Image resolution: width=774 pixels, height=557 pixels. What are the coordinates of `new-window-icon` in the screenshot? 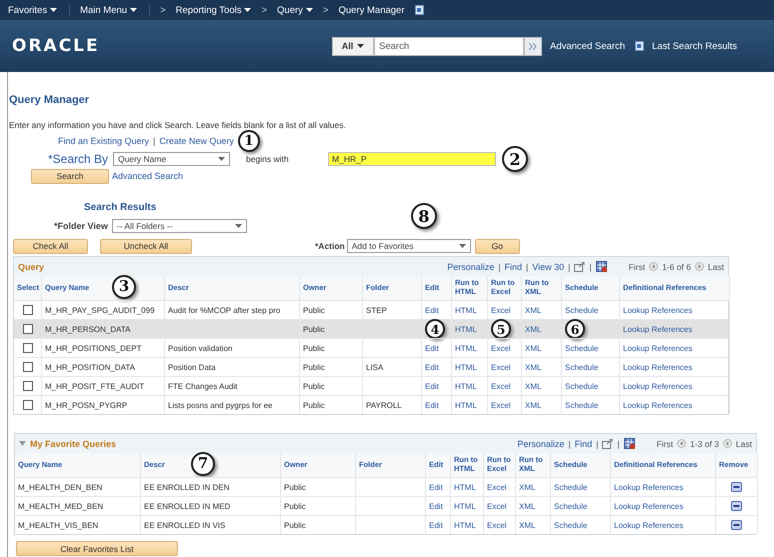 It's located at (608, 443).